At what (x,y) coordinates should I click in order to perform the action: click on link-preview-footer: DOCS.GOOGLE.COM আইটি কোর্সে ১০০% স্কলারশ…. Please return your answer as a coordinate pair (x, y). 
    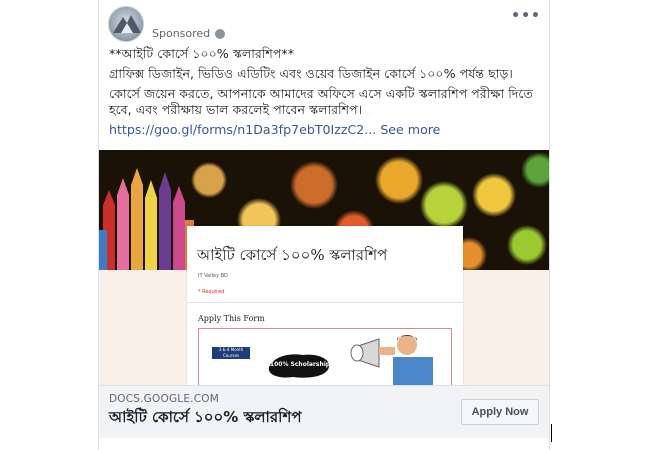
    Looking at the image, I should click on (324, 411).